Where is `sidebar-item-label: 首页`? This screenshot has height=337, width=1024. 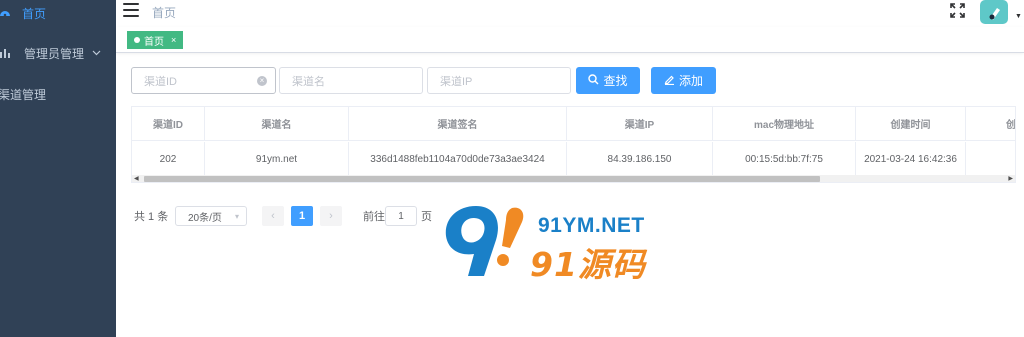 sidebar-item-label: 首页 is located at coordinates (34, 13).